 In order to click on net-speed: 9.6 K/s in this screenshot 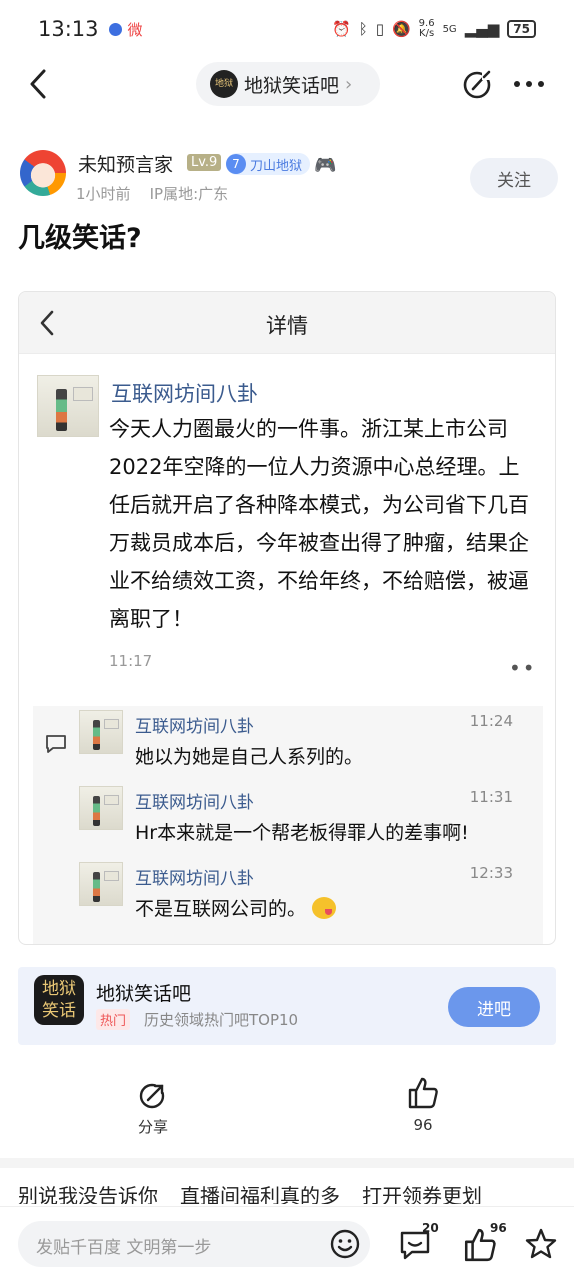, I will do `click(426, 28)`.